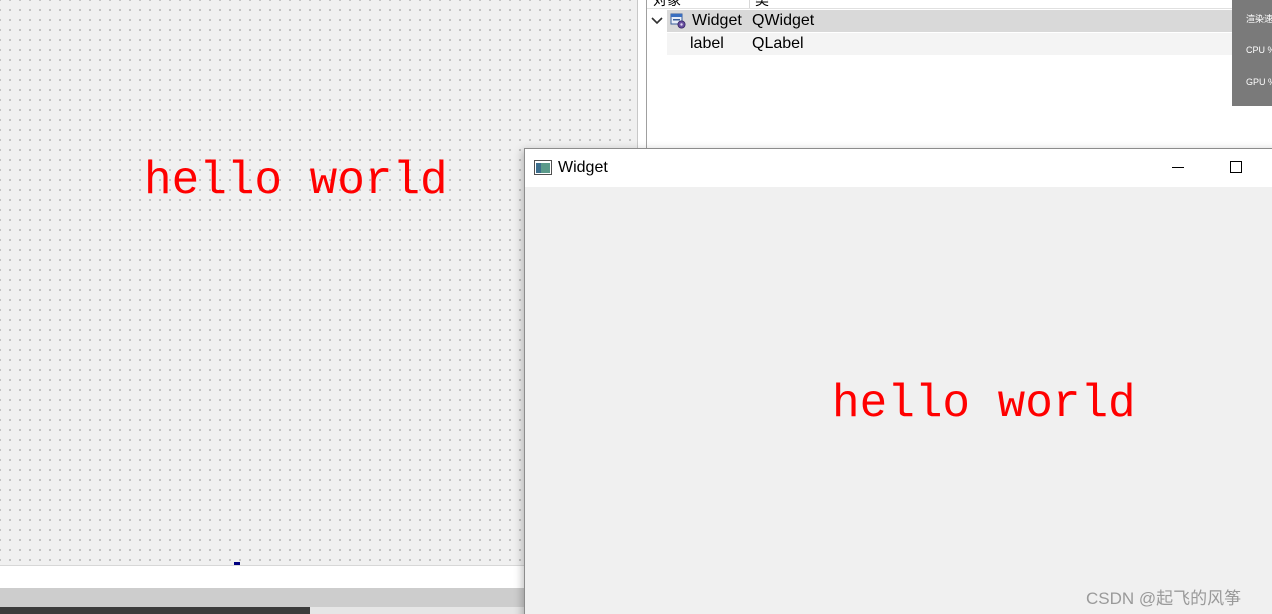 The image size is (1272, 614). Describe the element at coordinates (583, 167) in the screenshot. I see `window-title: Widget` at that location.